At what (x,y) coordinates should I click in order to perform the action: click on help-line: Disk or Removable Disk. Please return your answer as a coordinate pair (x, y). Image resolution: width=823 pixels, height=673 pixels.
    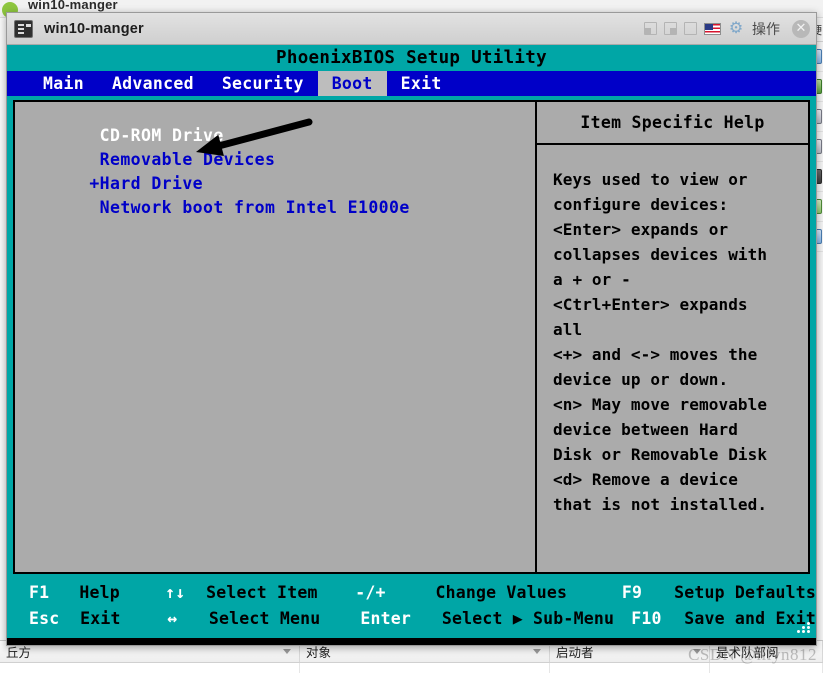
    Looking at the image, I should click on (660, 454).